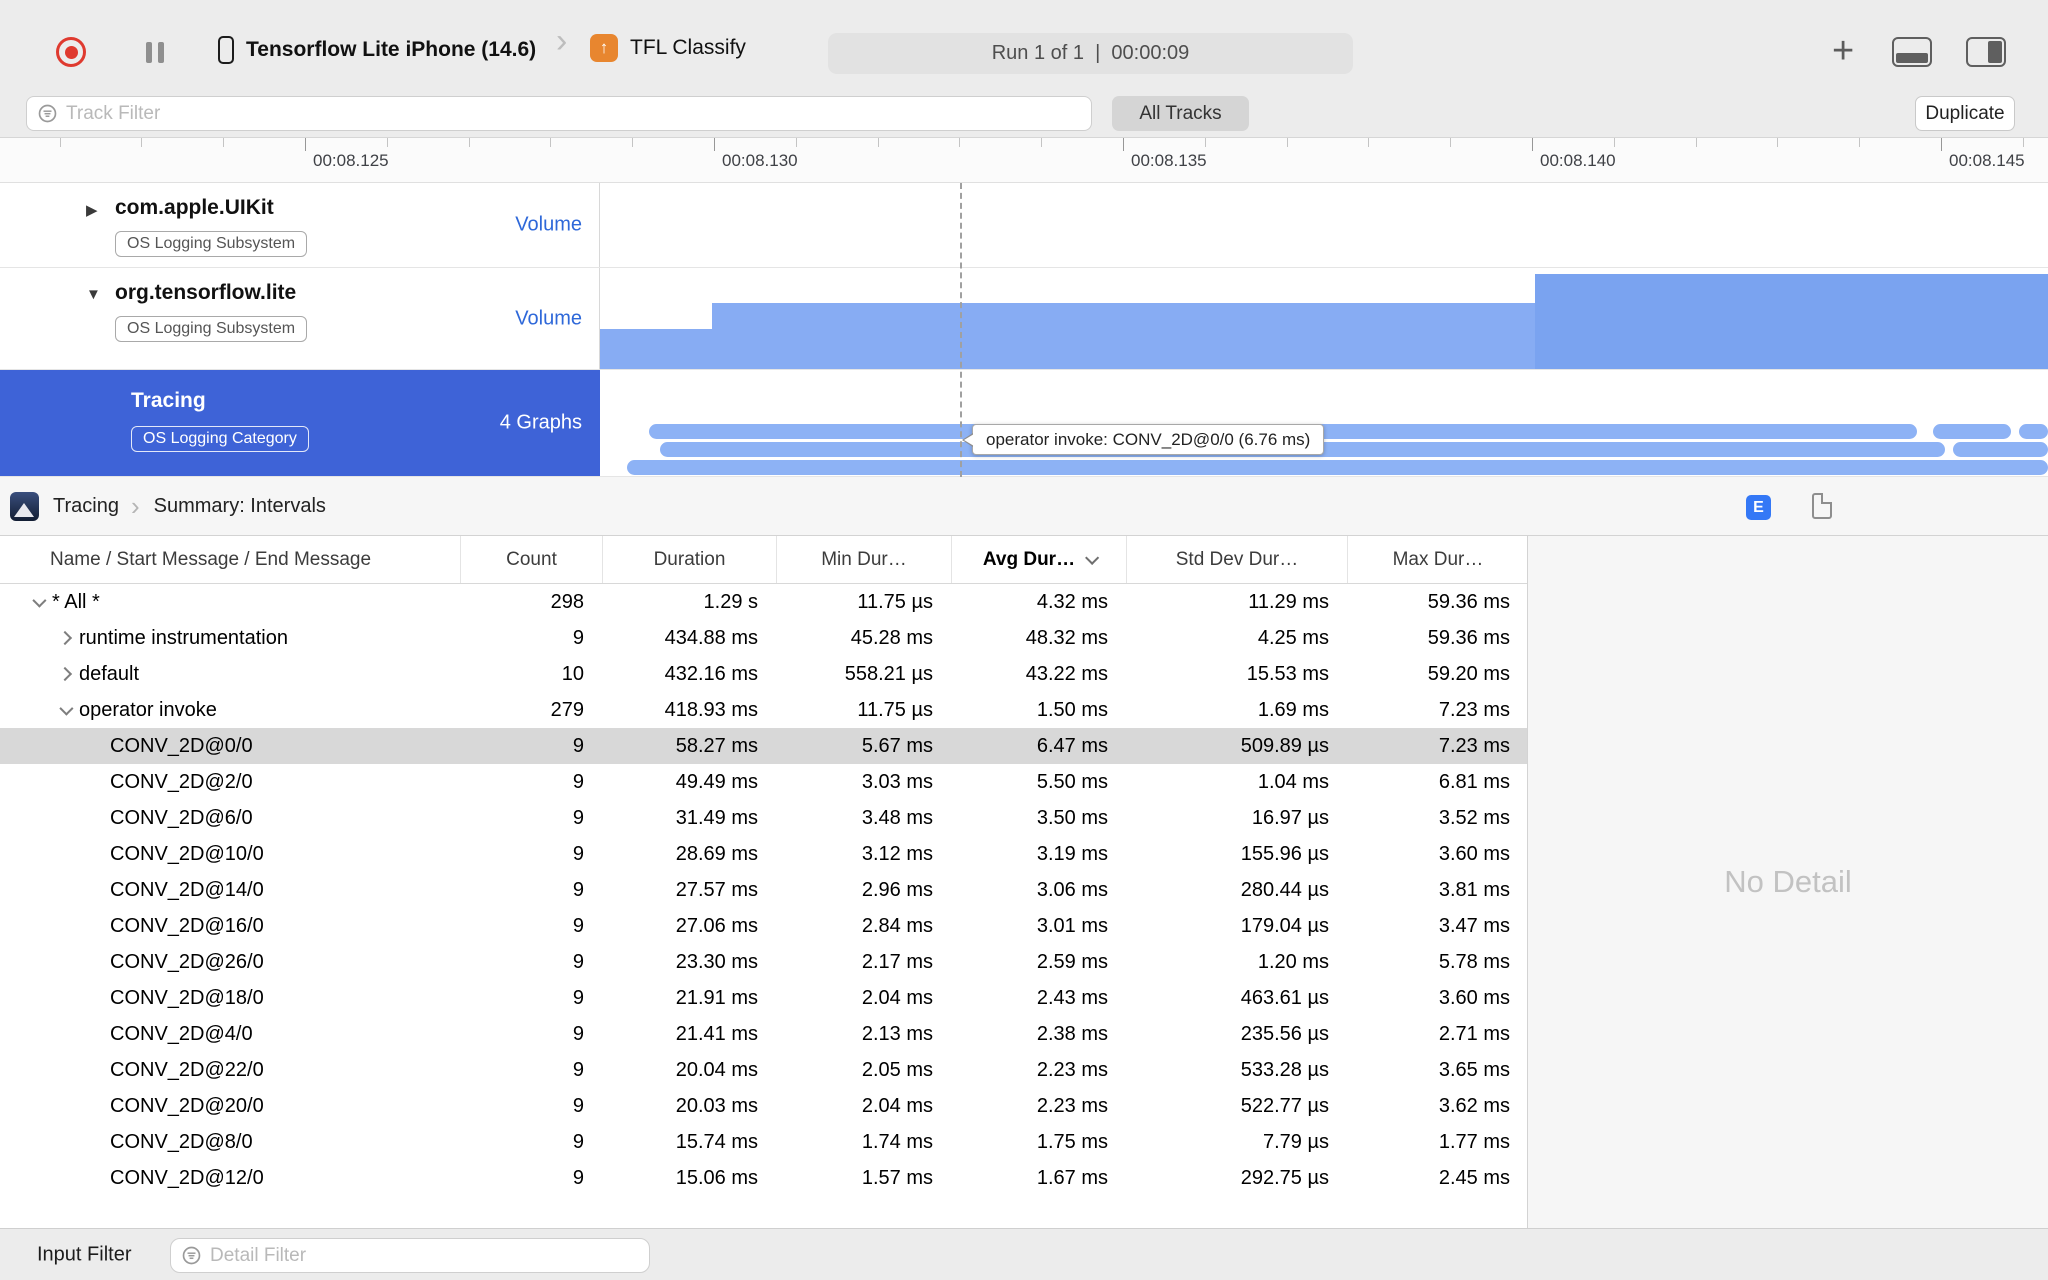  I want to click on row-name: CONV_2D@10/0, so click(187, 853).